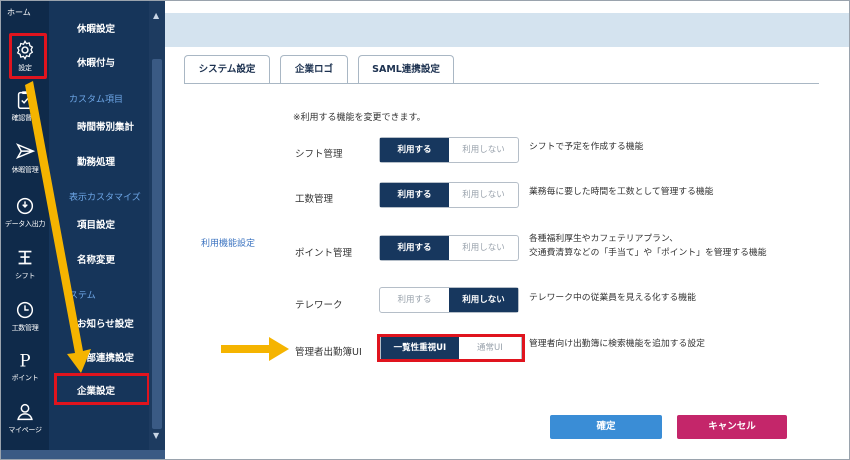 Image resolution: width=850 pixels, height=460 pixels. Describe the element at coordinates (25, 118) in the screenshot. I see `rail-label: 確認督促` at that location.